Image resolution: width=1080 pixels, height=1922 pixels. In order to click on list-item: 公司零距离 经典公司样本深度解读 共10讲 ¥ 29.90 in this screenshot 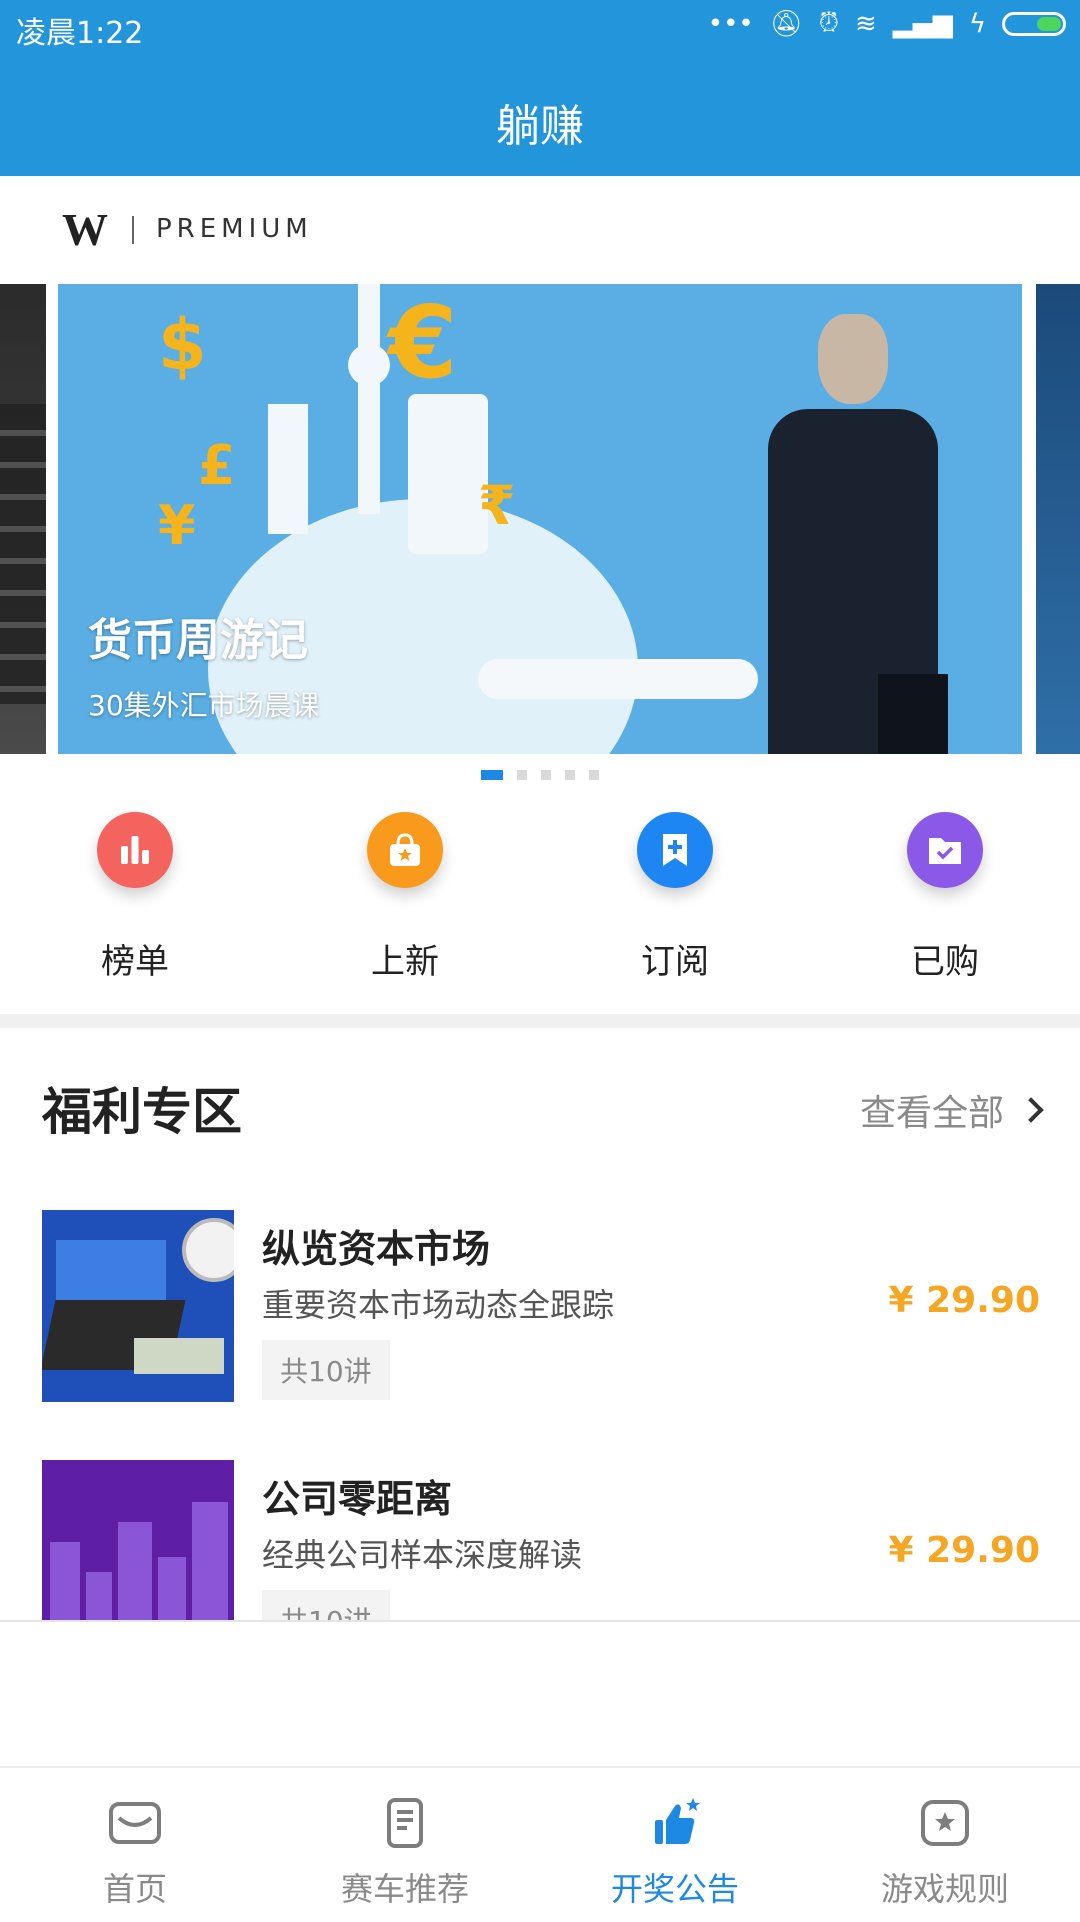, I will do `click(540, 1540)`.